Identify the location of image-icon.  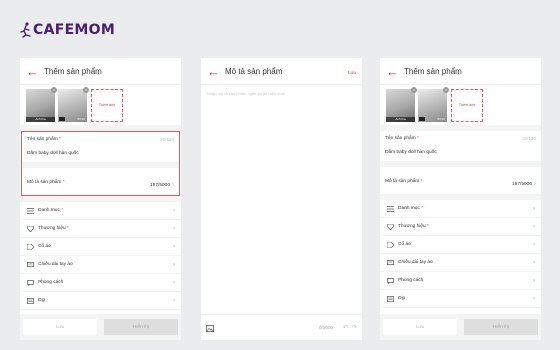
(210, 328).